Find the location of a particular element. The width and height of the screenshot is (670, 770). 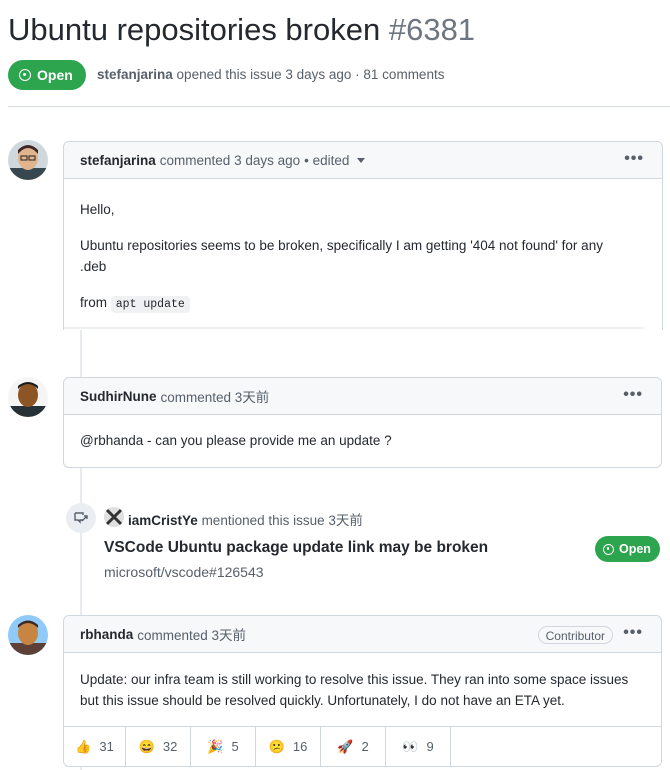

contributor-badge: Contributor is located at coordinates (575, 635).